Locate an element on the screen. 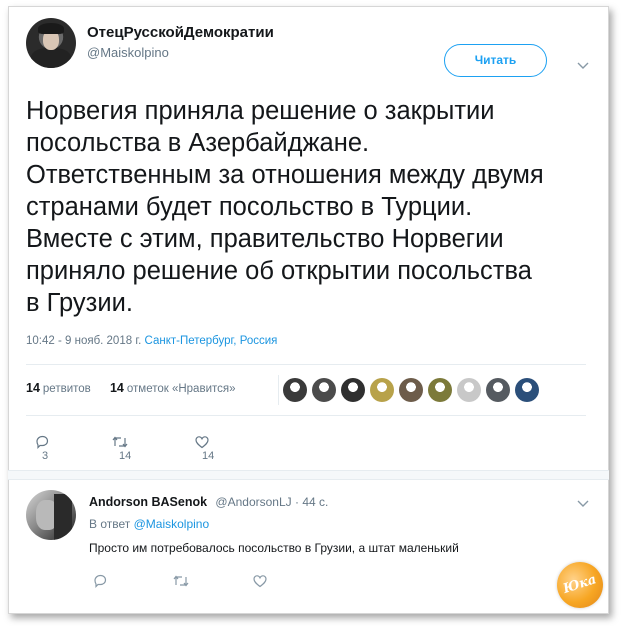 This screenshot has height=626, width=621. reply-reply-action is located at coordinates (100, 581).